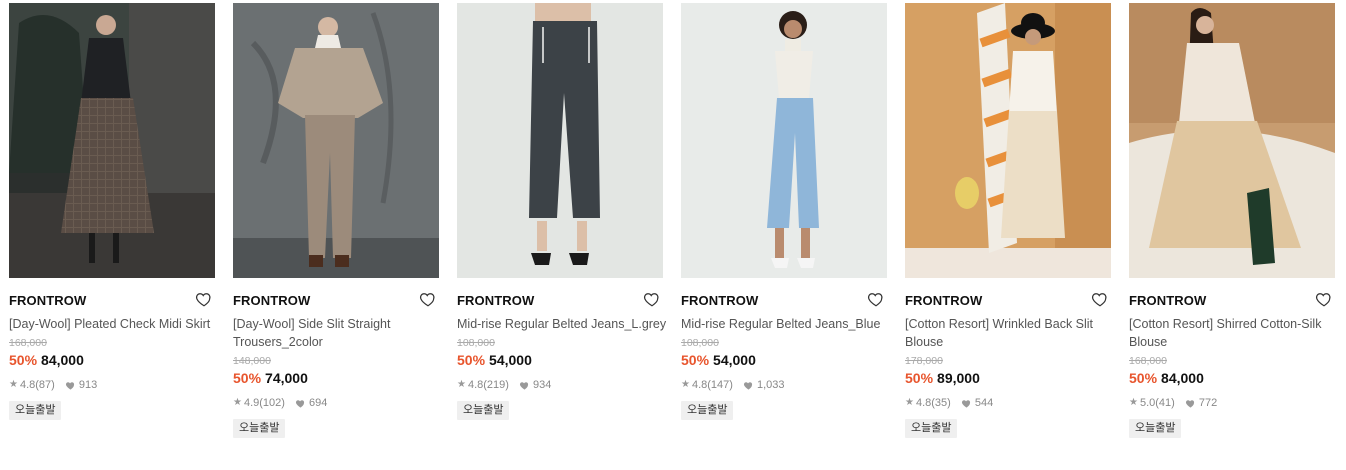  What do you see at coordinates (984, 403) in the screenshot?
I see `like-count: 544` at bounding box center [984, 403].